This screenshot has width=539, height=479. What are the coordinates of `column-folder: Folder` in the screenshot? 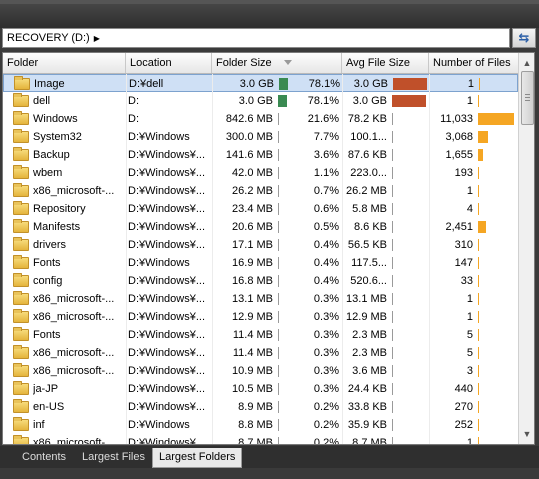 It's located at (64, 63).